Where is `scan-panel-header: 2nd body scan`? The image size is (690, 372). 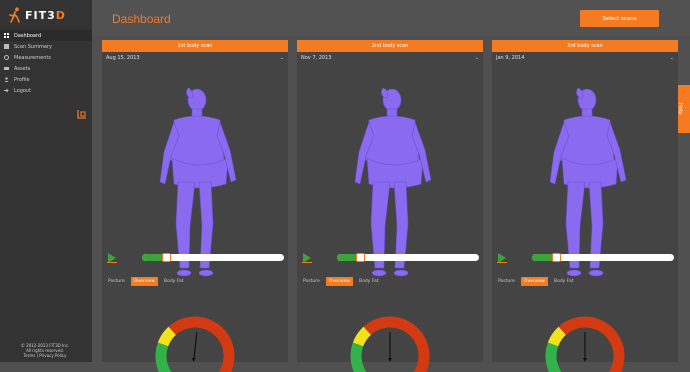
scan-panel-header: 2nd body scan is located at coordinates (390, 46).